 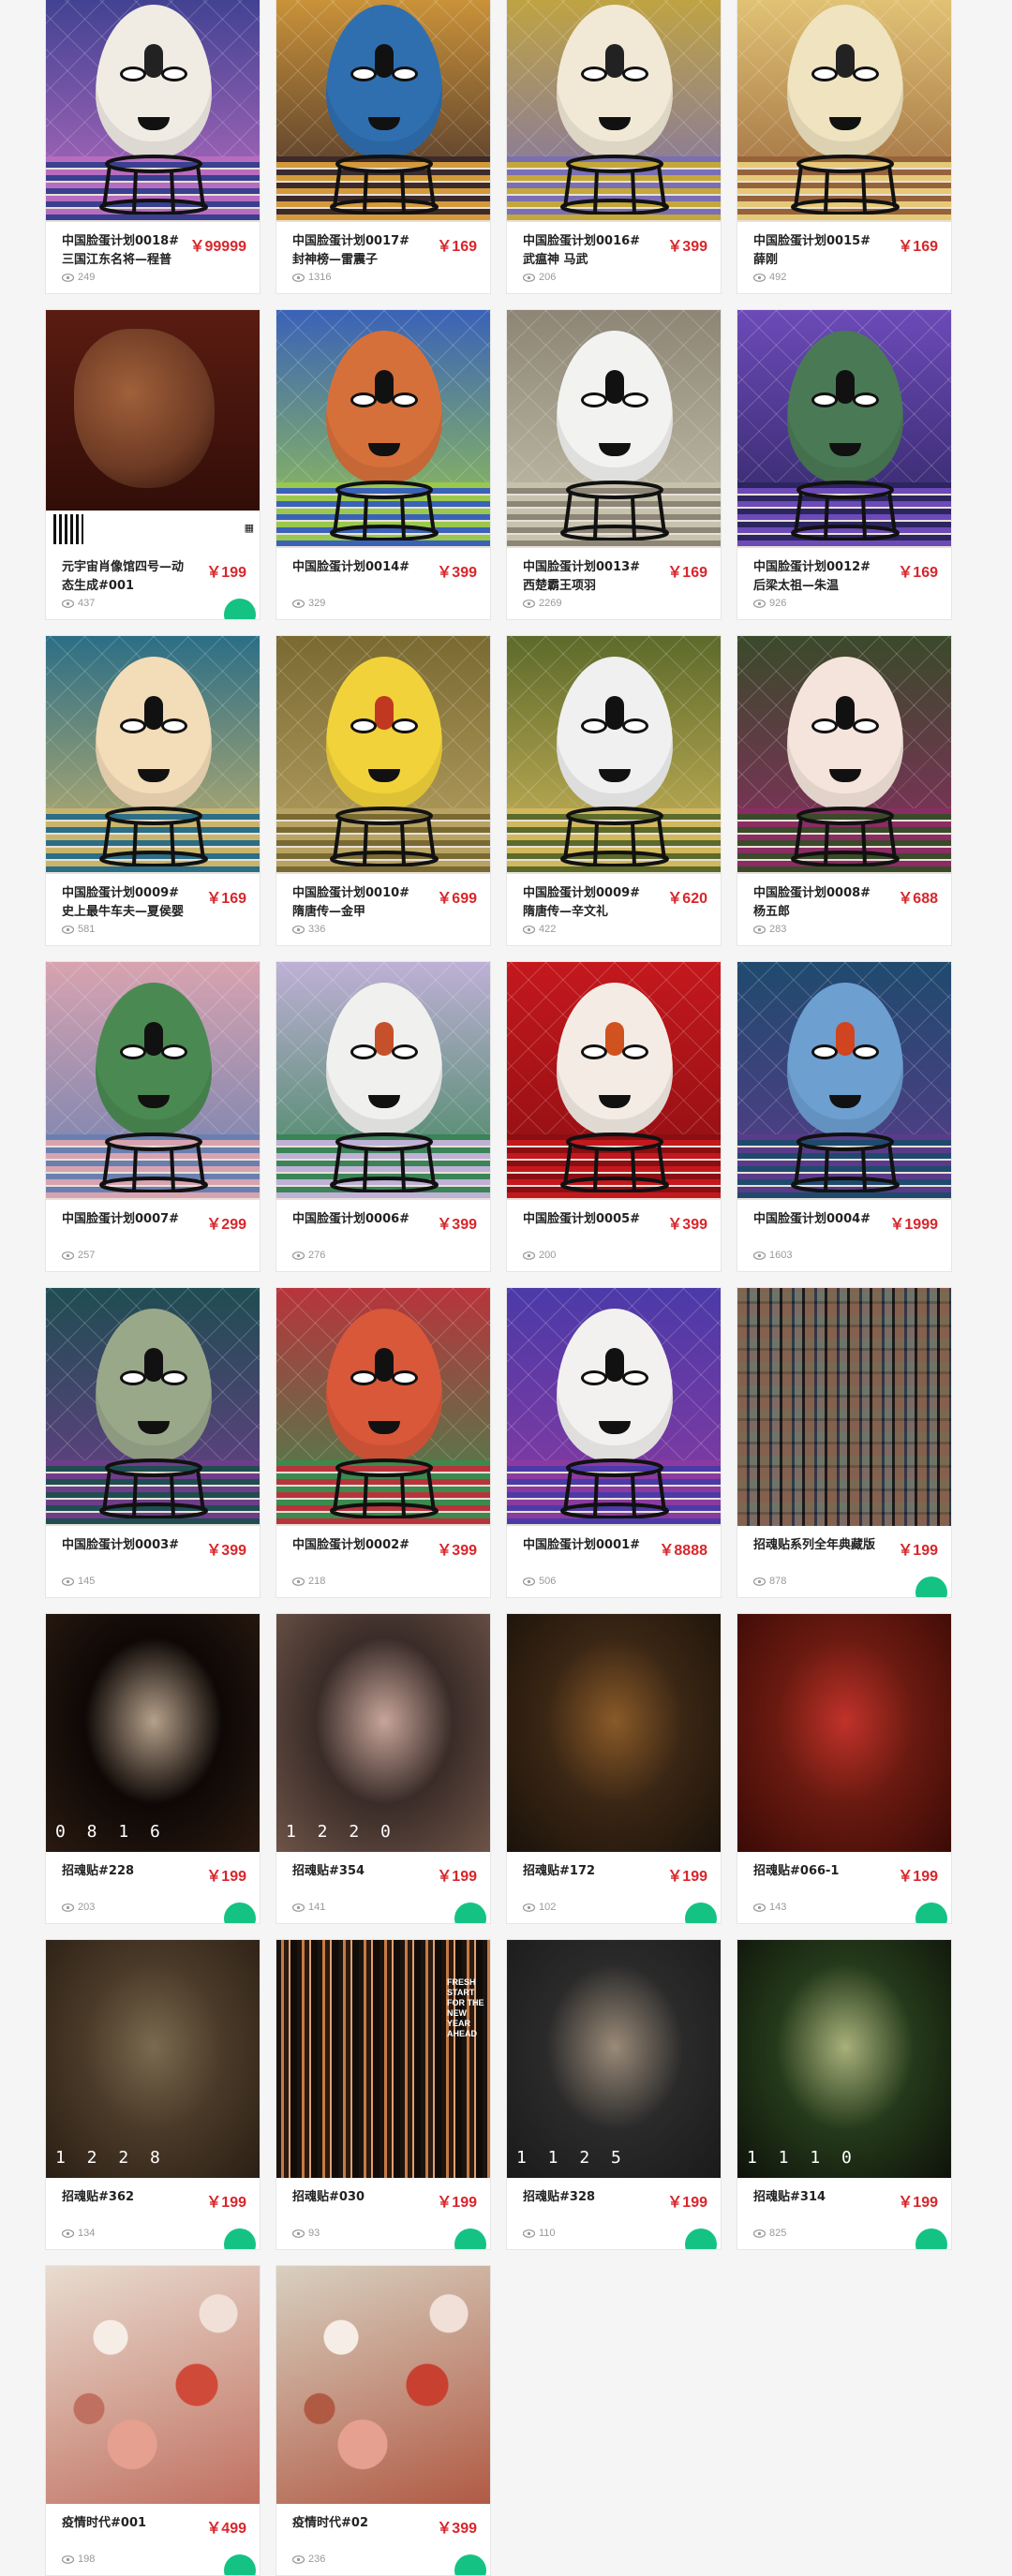 What do you see at coordinates (814, 1871) in the screenshot?
I see `artwork-title: 招魂贴#066-1` at bounding box center [814, 1871].